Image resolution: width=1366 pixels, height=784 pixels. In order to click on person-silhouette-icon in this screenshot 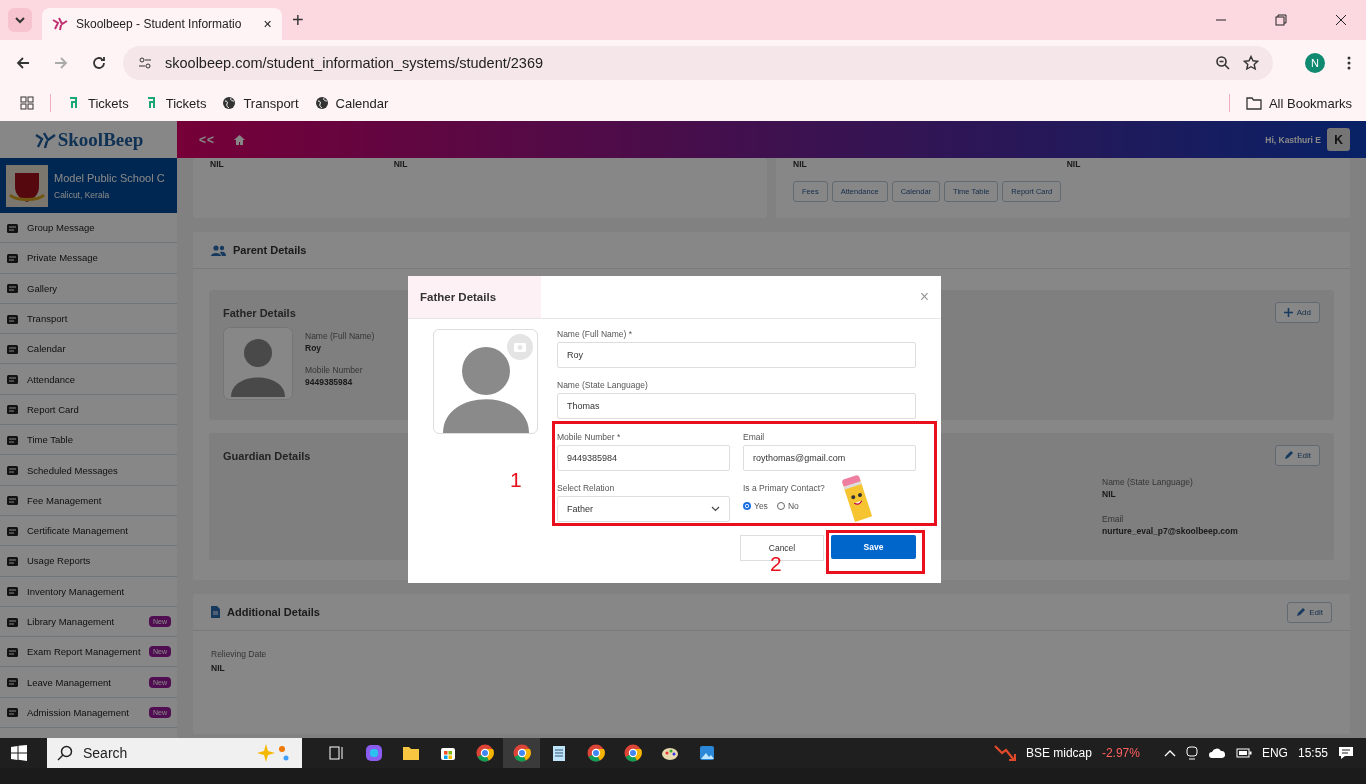, I will do `click(258, 363)`.